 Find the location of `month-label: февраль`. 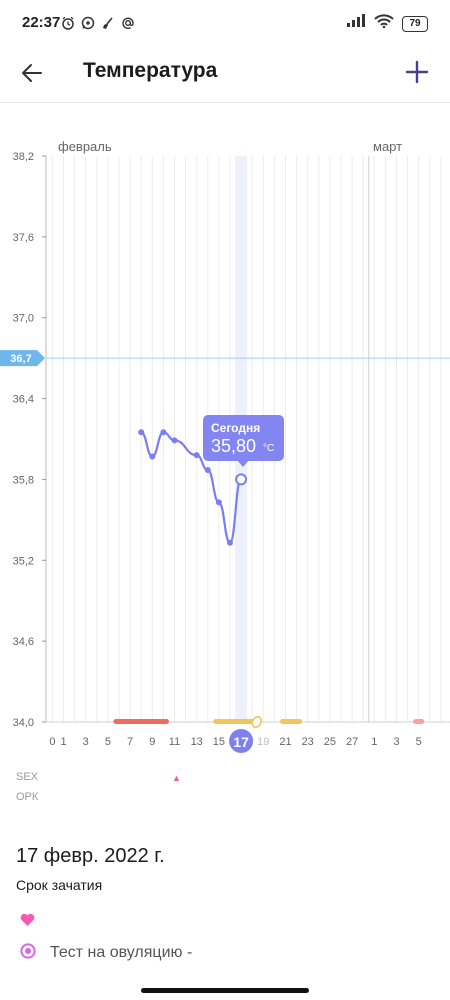

month-label: февраль is located at coordinates (85, 146).